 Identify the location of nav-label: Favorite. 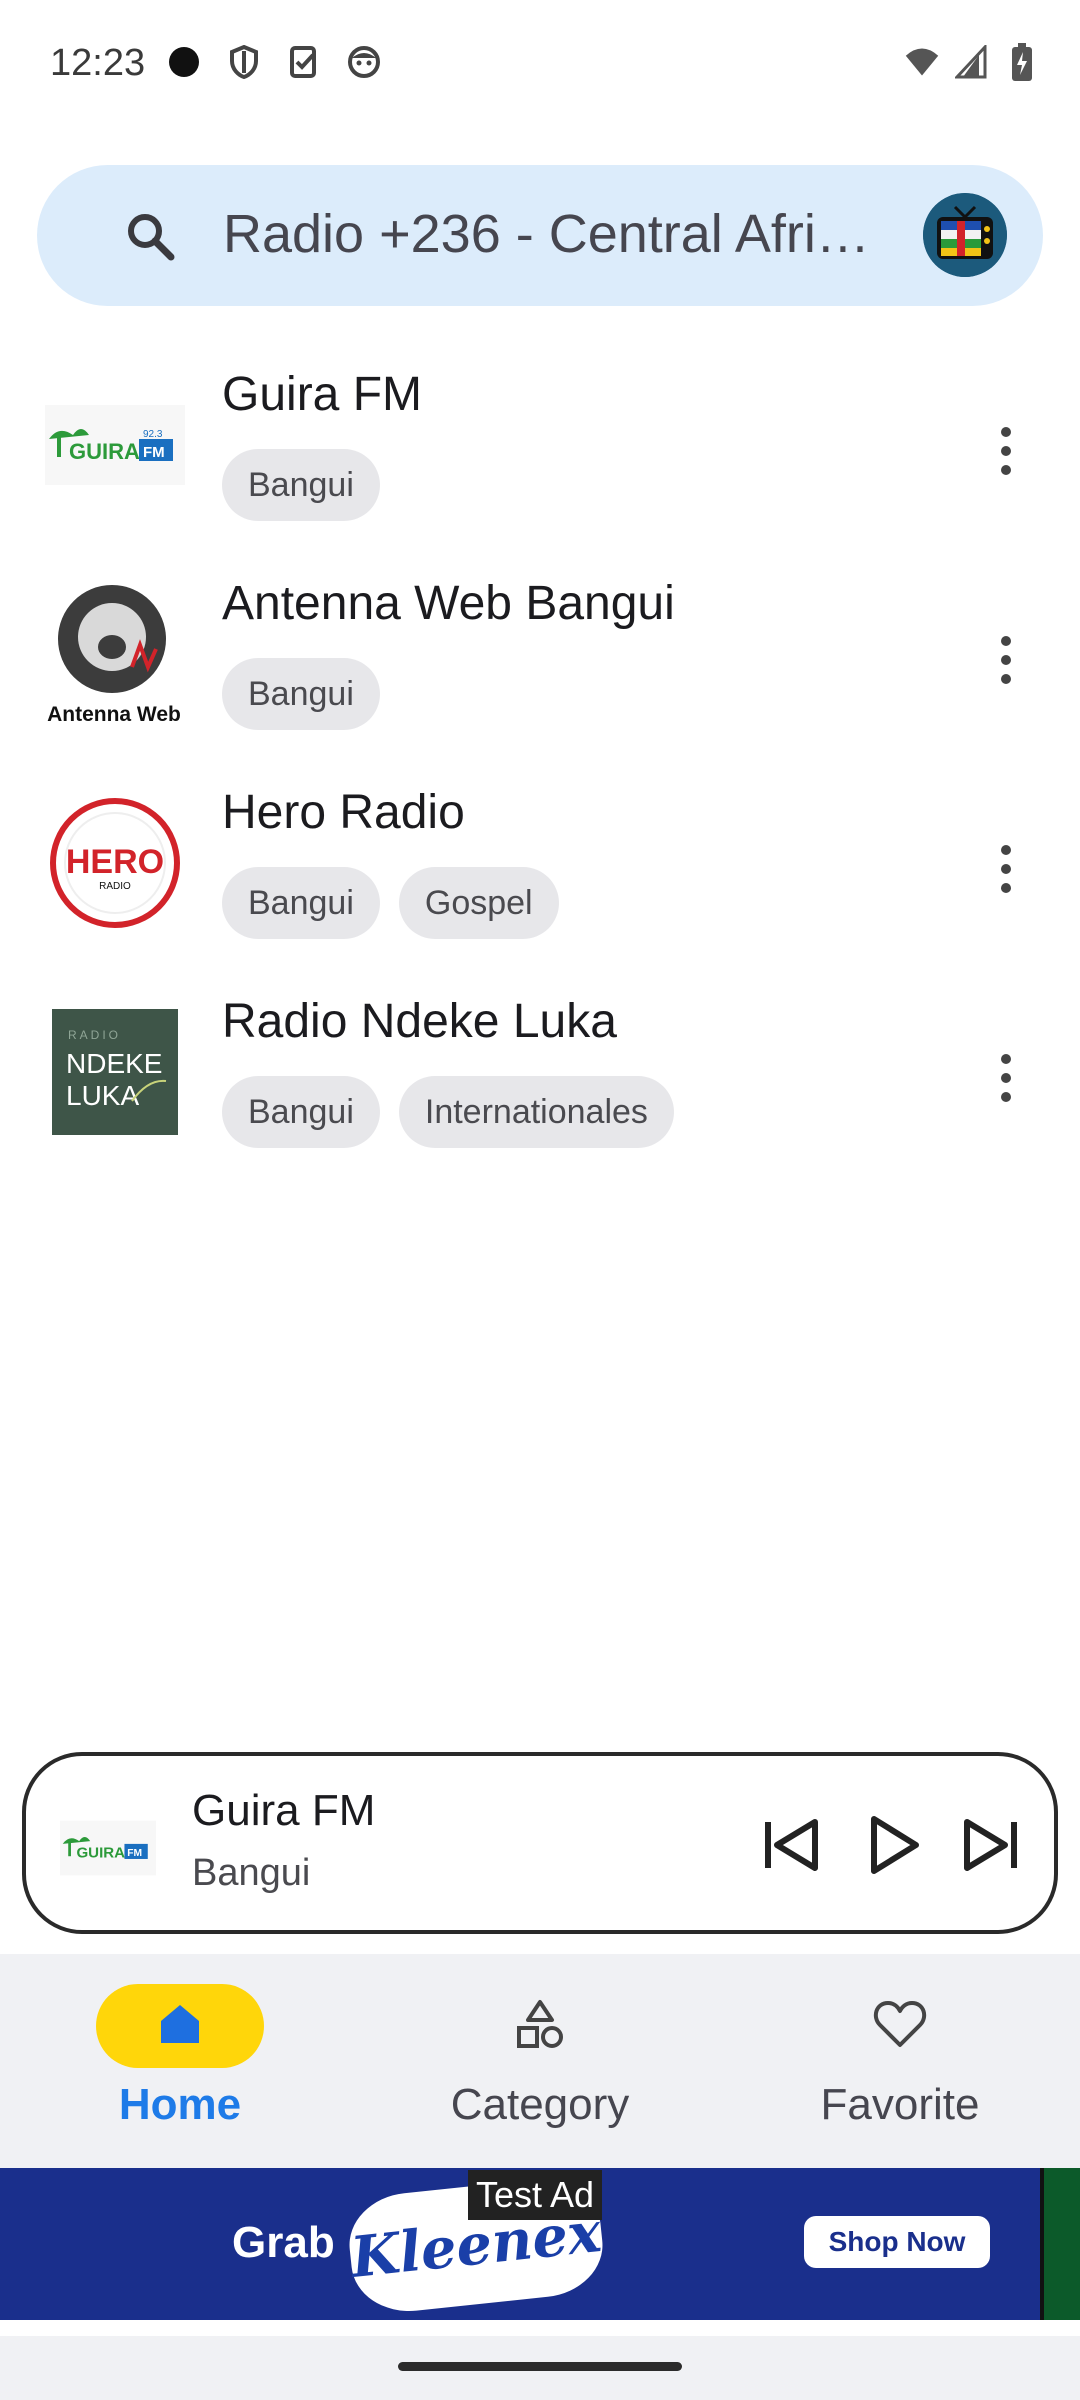
(900, 2104).